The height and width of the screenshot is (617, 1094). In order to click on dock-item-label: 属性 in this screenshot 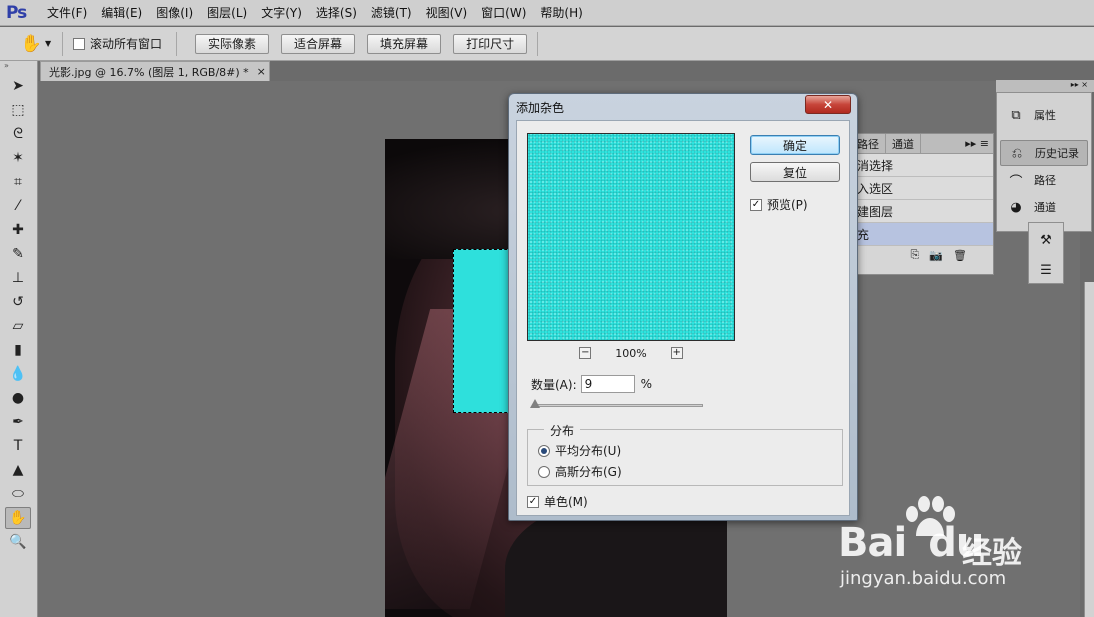, I will do `click(1045, 115)`.